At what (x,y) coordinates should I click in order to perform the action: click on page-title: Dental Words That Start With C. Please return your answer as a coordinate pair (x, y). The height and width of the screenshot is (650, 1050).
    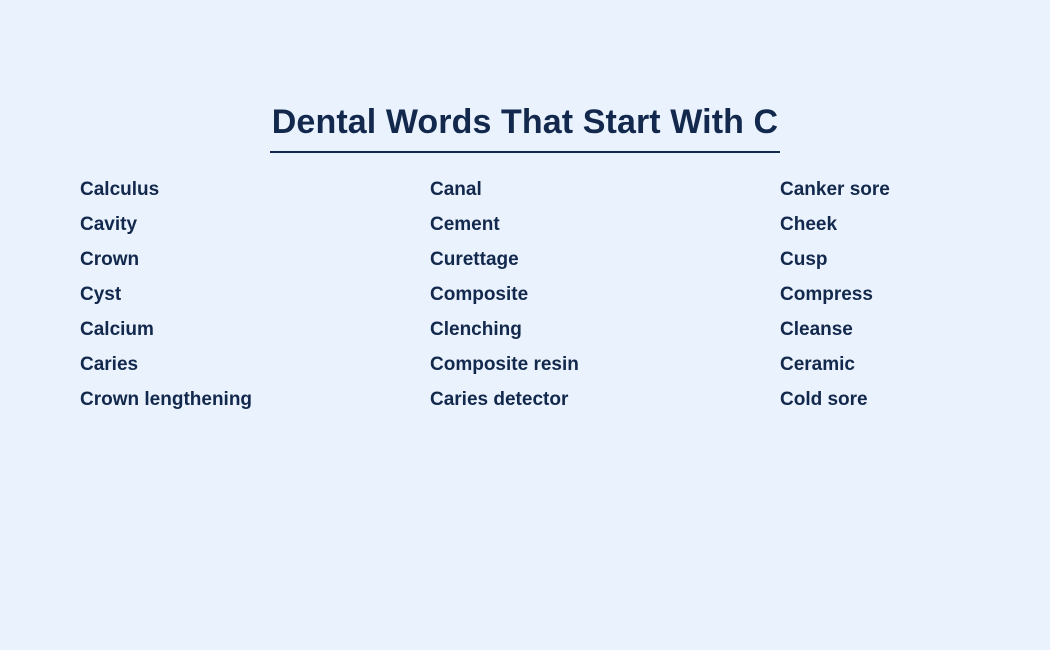
    Looking at the image, I should click on (525, 128).